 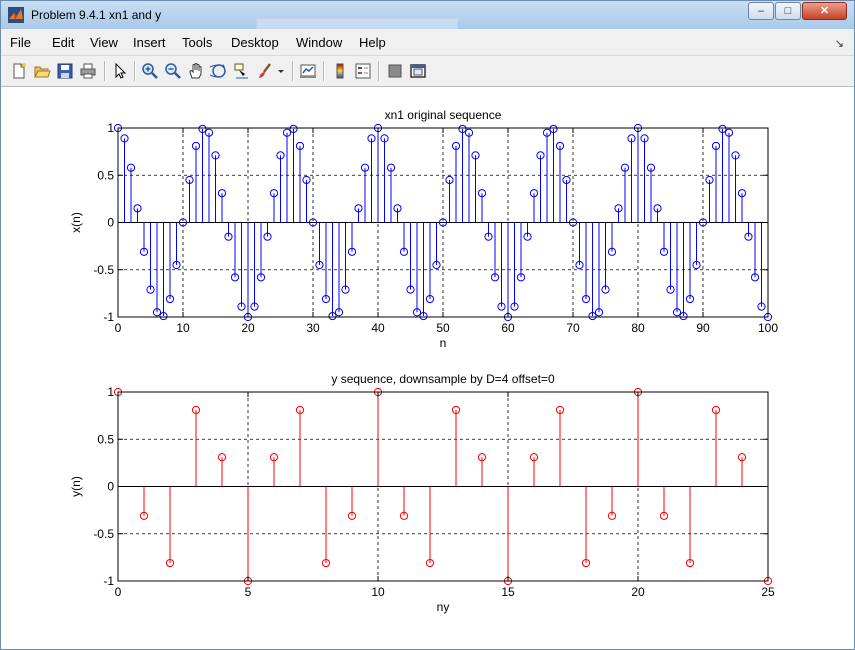 What do you see at coordinates (65, 71) in the screenshot?
I see `save-figure-icon` at bounding box center [65, 71].